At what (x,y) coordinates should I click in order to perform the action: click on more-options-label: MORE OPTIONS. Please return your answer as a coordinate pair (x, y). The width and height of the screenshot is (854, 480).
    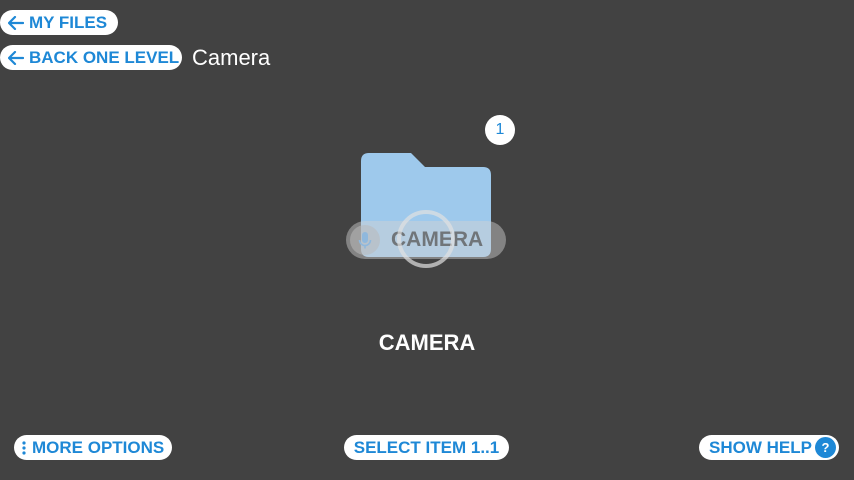
    Looking at the image, I should click on (98, 447).